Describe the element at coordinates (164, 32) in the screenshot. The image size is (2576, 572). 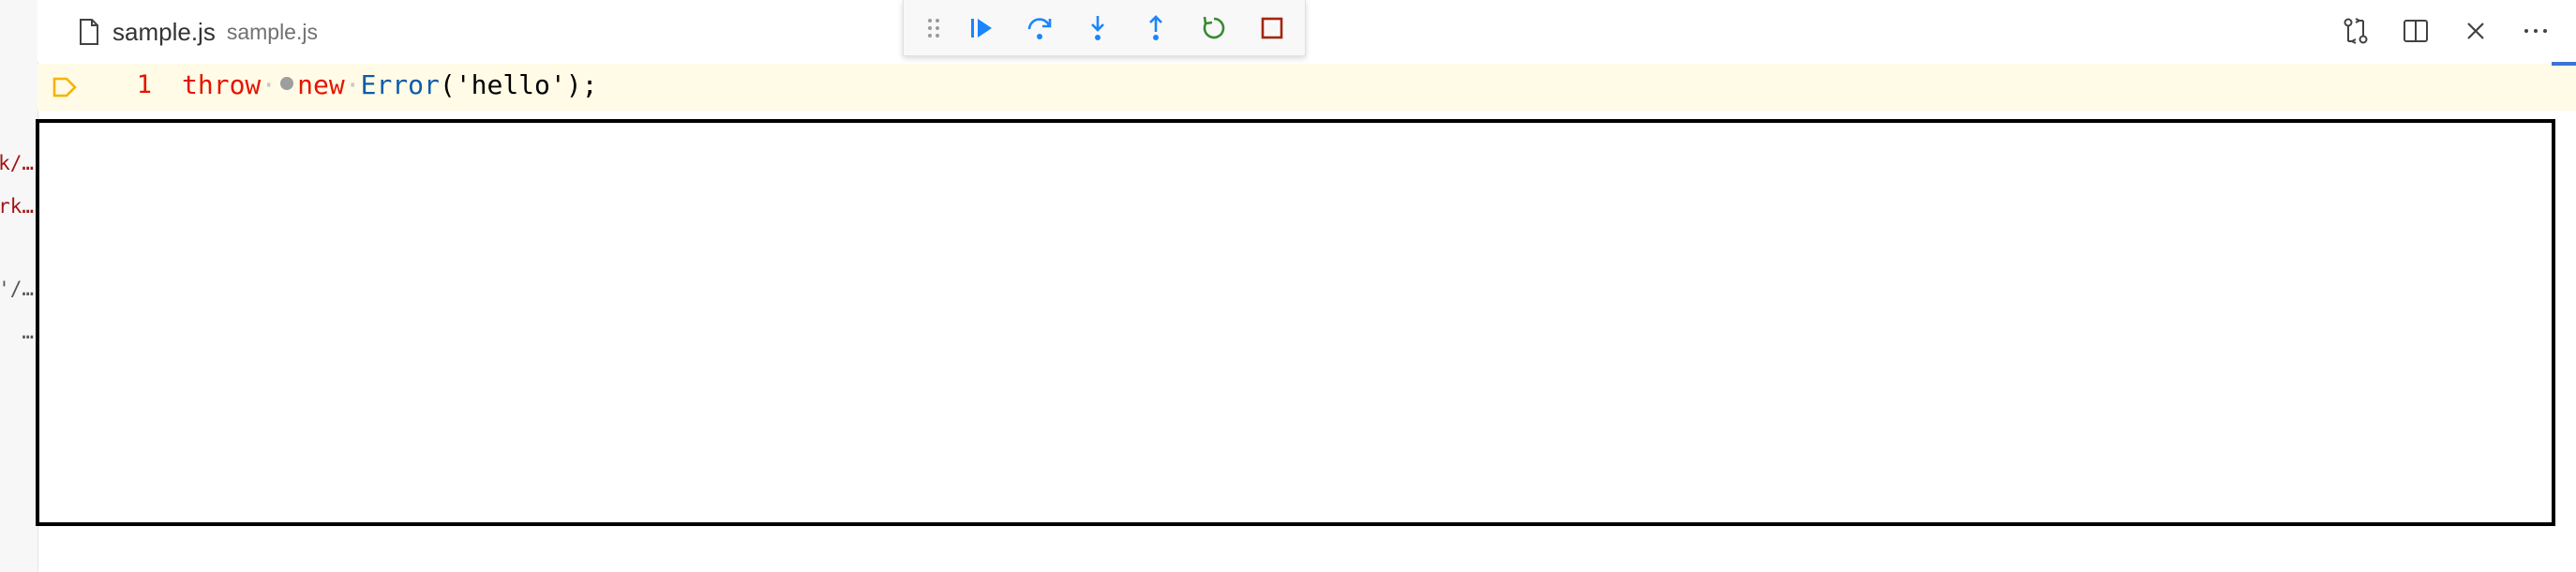
I see `tab-label: sample.js` at that location.